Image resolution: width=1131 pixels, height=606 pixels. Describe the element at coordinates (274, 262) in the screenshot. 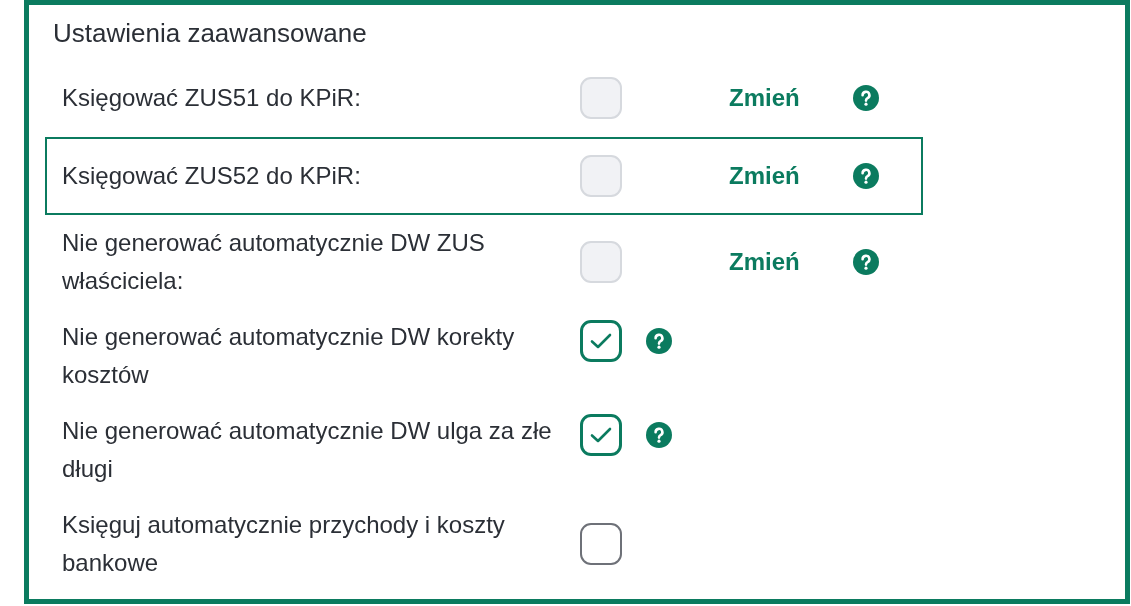

I see `setting-label: Nie generować automatycznie DW ZUS właściciela:` at that location.